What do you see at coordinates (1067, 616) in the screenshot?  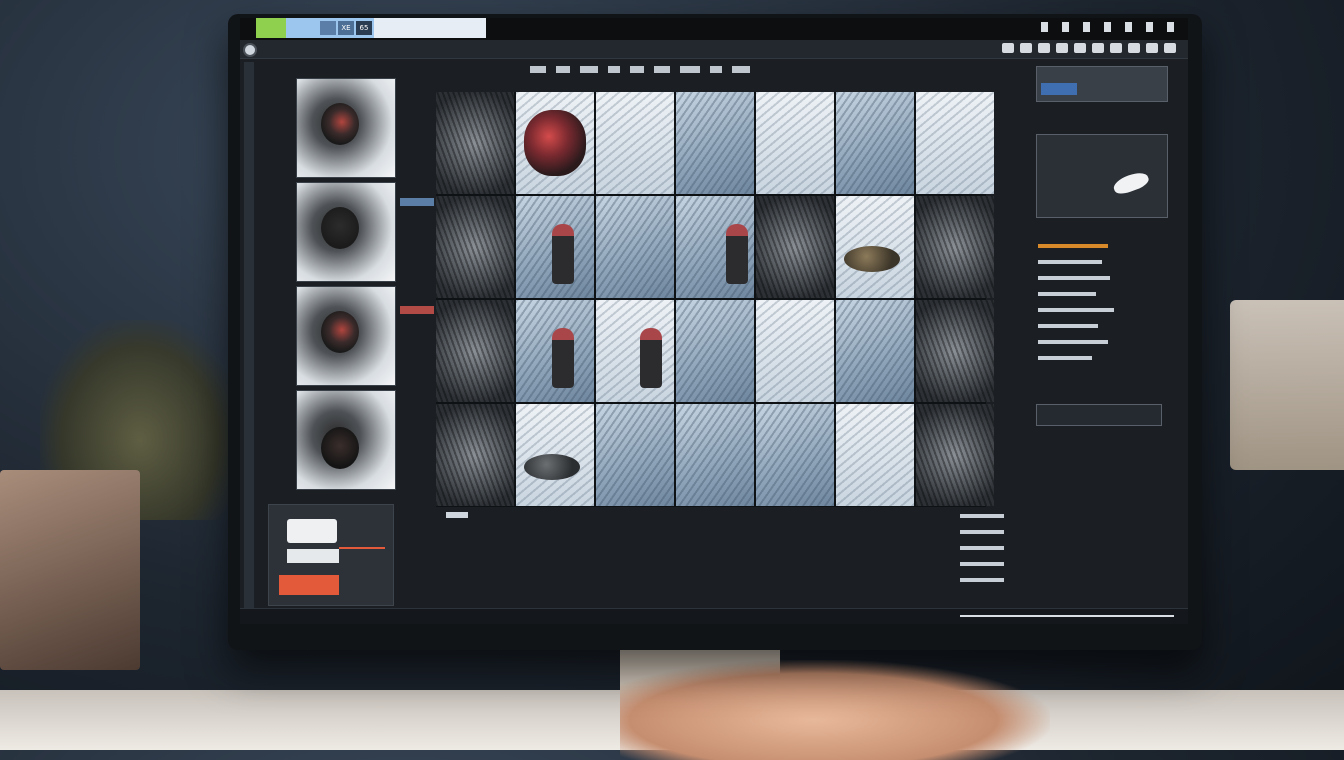 I see `status-progress-line` at bounding box center [1067, 616].